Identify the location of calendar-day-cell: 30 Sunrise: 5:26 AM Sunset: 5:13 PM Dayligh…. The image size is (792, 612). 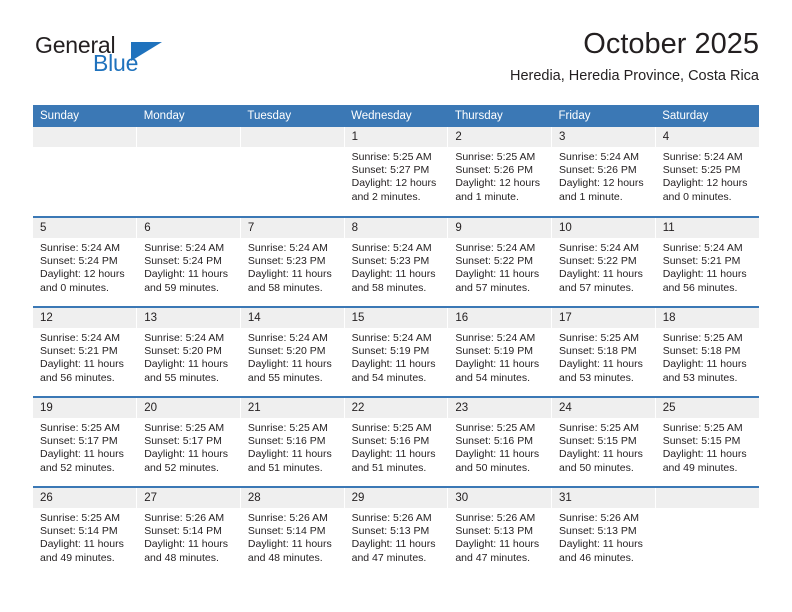
(500, 531).